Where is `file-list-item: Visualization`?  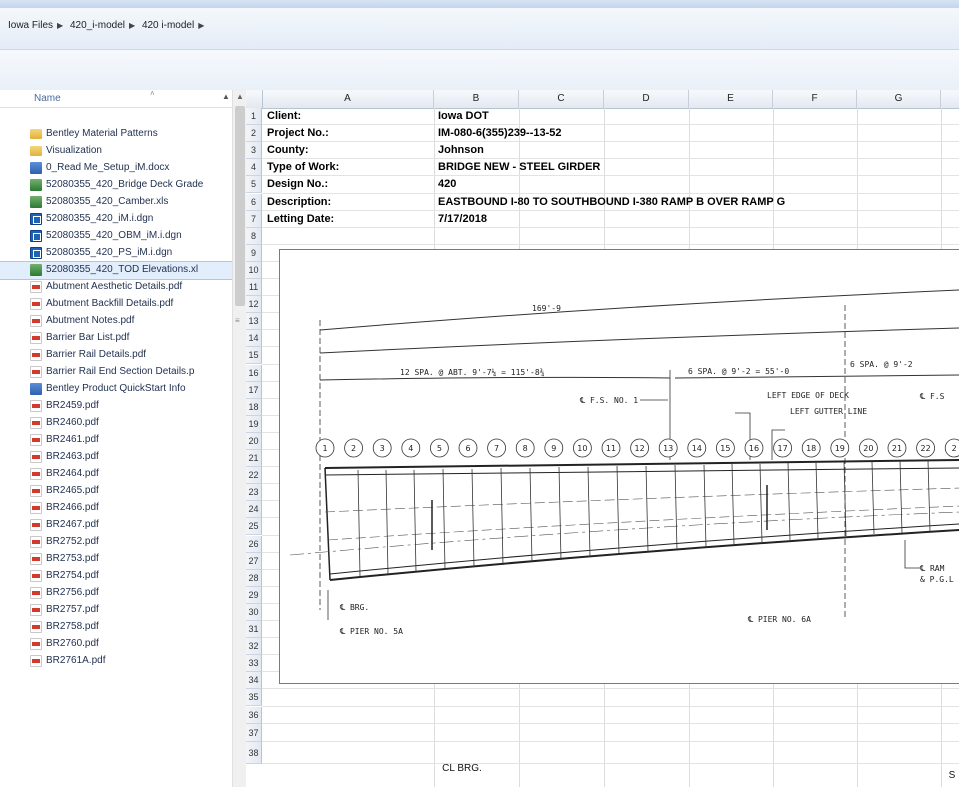 file-list-item: Visualization is located at coordinates (116, 151).